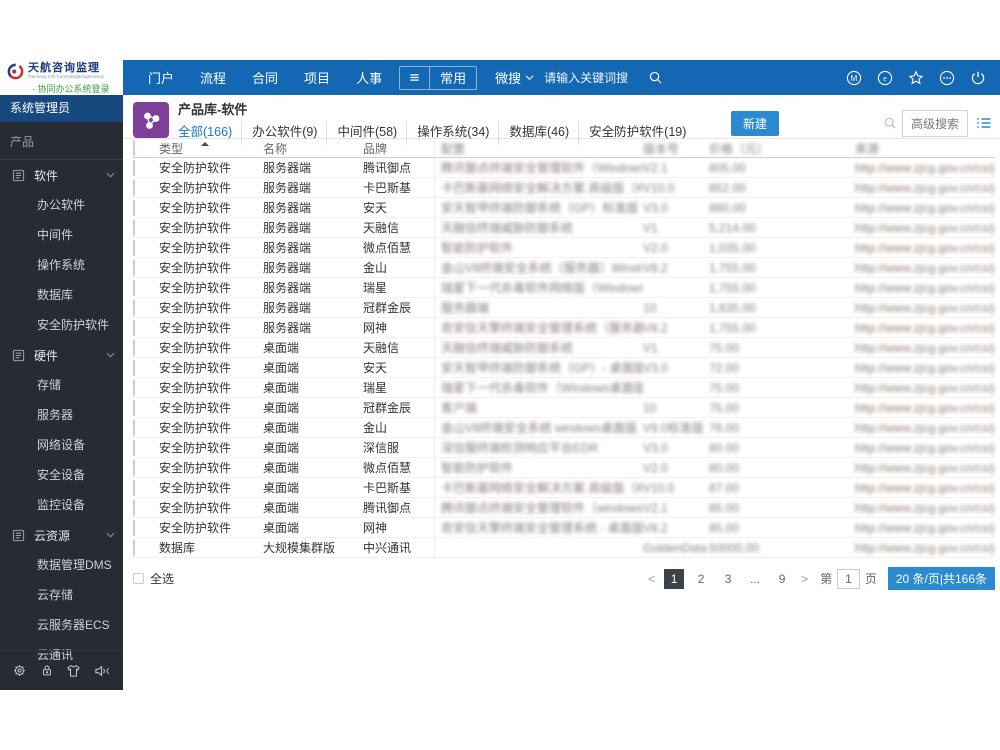  What do you see at coordinates (73, 671) in the screenshot?
I see `theme-shirt-icon` at bounding box center [73, 671].